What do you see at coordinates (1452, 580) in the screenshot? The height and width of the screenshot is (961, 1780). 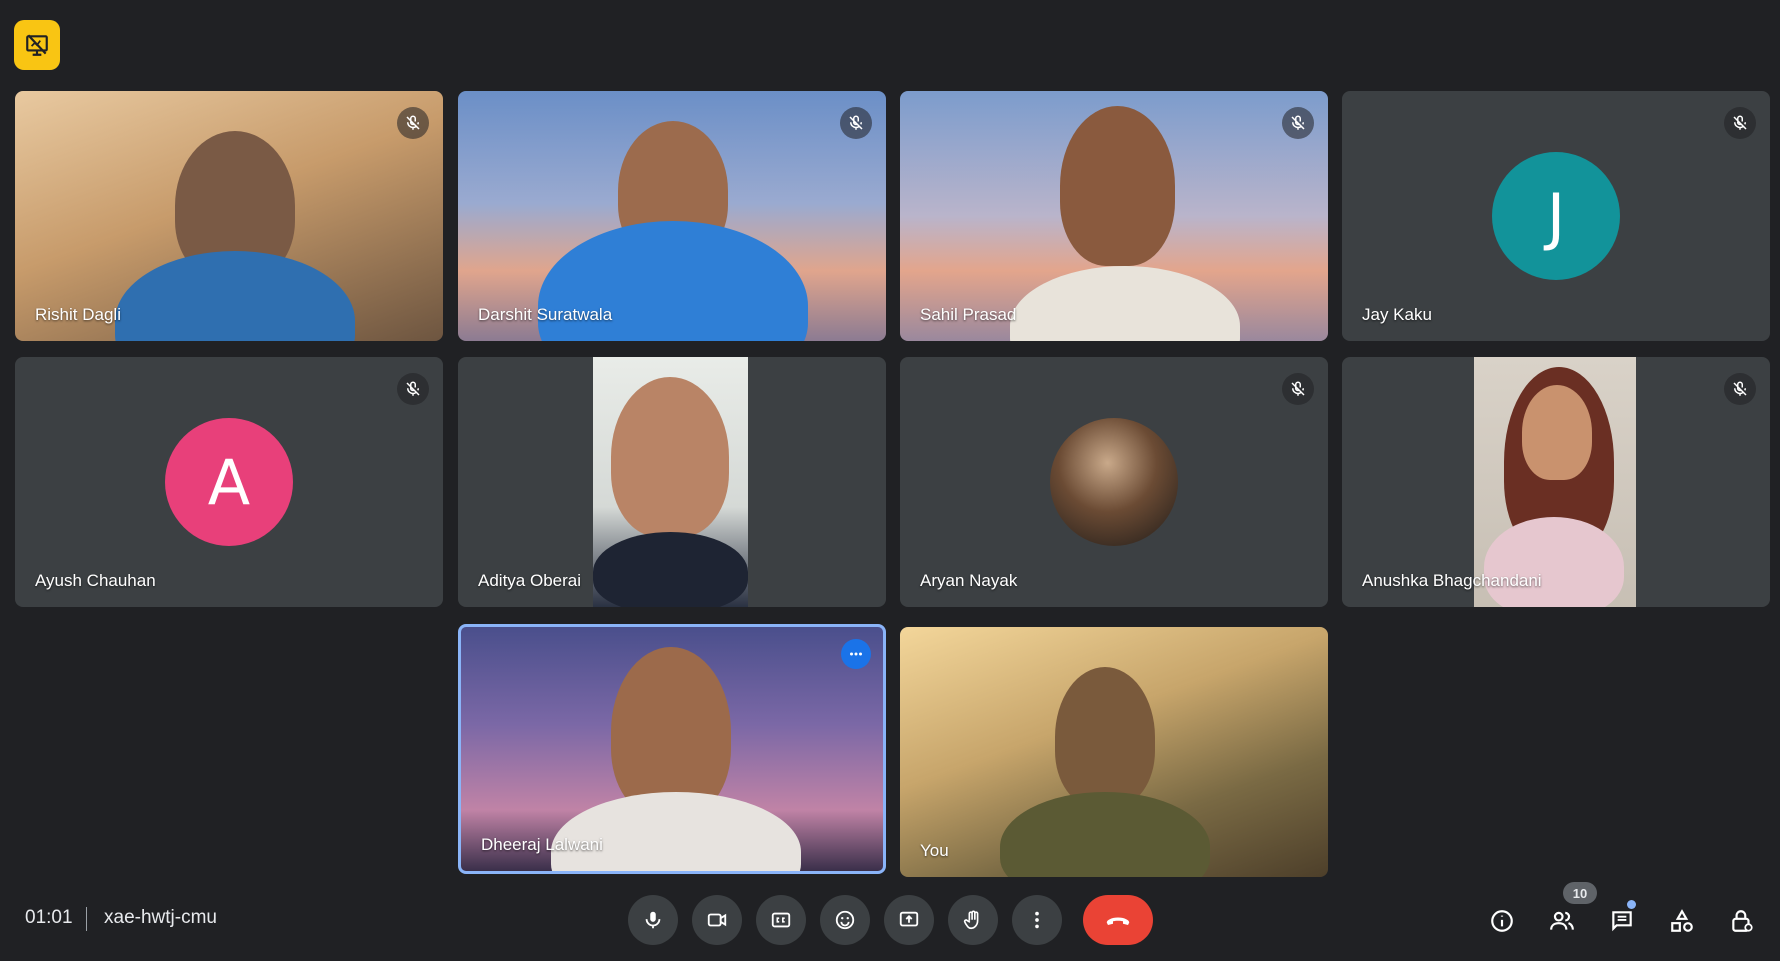 I see `participant-name: Anushka Bhagchandani` at bounding box center [1452, 580].